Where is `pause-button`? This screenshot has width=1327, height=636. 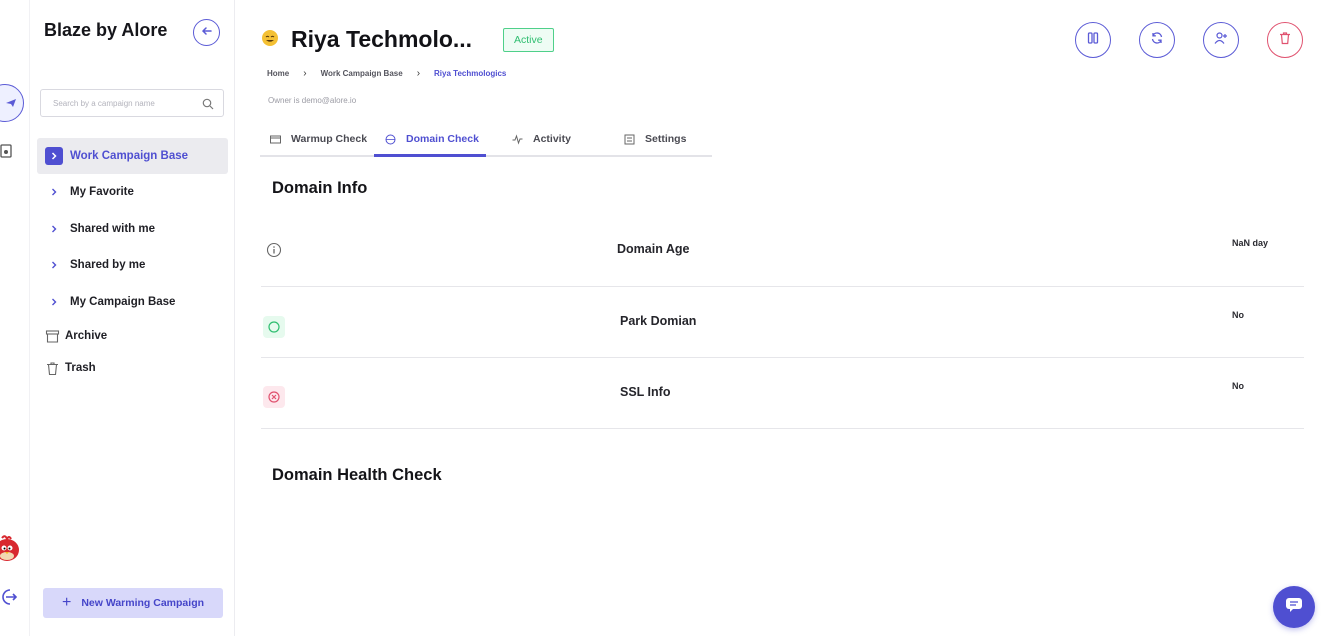
pause-button is located at coordinates (1093, 40).